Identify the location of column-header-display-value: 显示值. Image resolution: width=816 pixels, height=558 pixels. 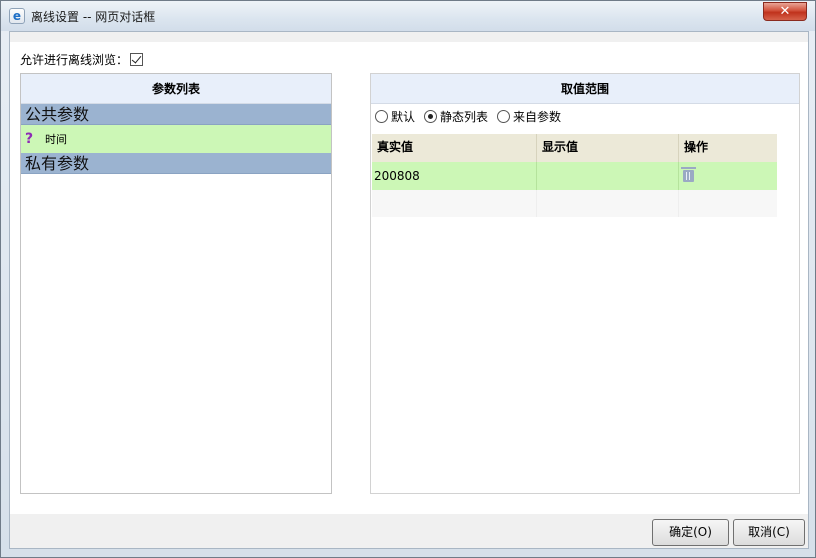
(608, 148).